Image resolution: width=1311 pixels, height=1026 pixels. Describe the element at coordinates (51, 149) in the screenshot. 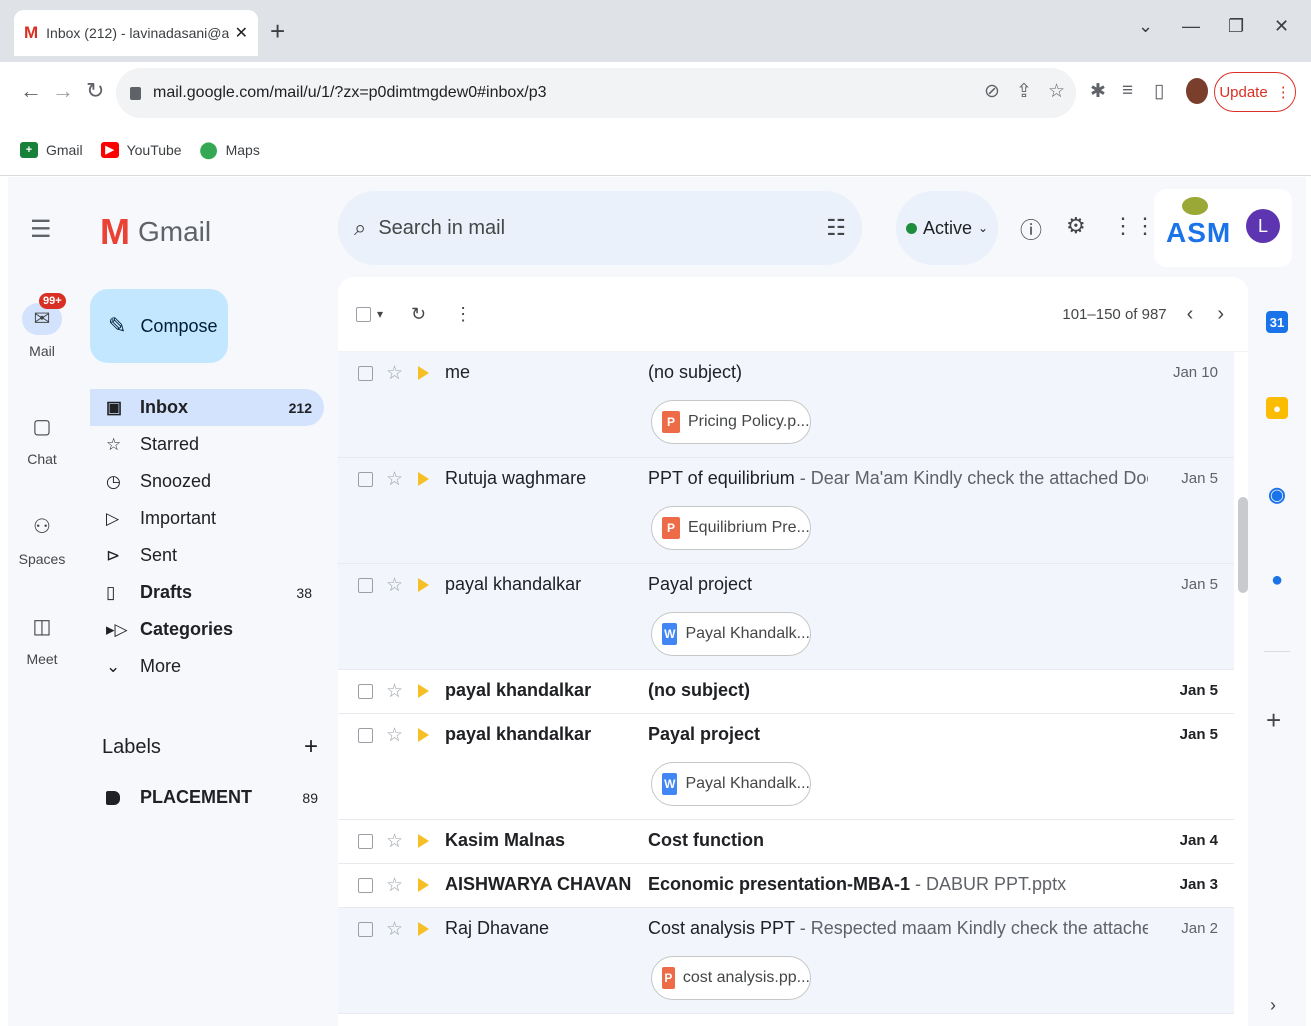

I see `bookmark-gmail: + Gmail` at that location.